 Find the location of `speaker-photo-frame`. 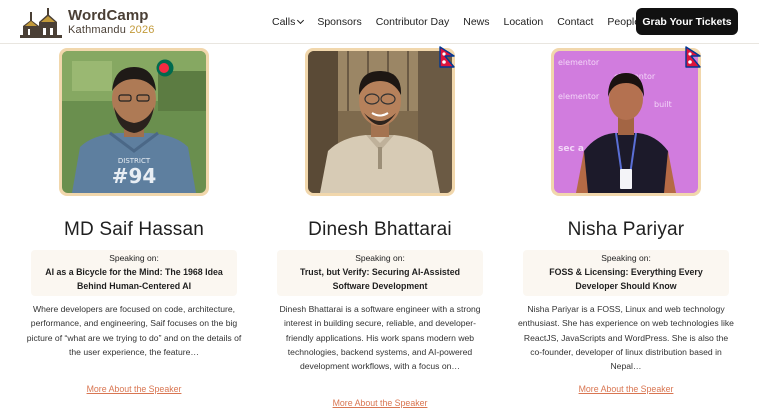

speaker-photo-frame is located at coordinates (380, 121).